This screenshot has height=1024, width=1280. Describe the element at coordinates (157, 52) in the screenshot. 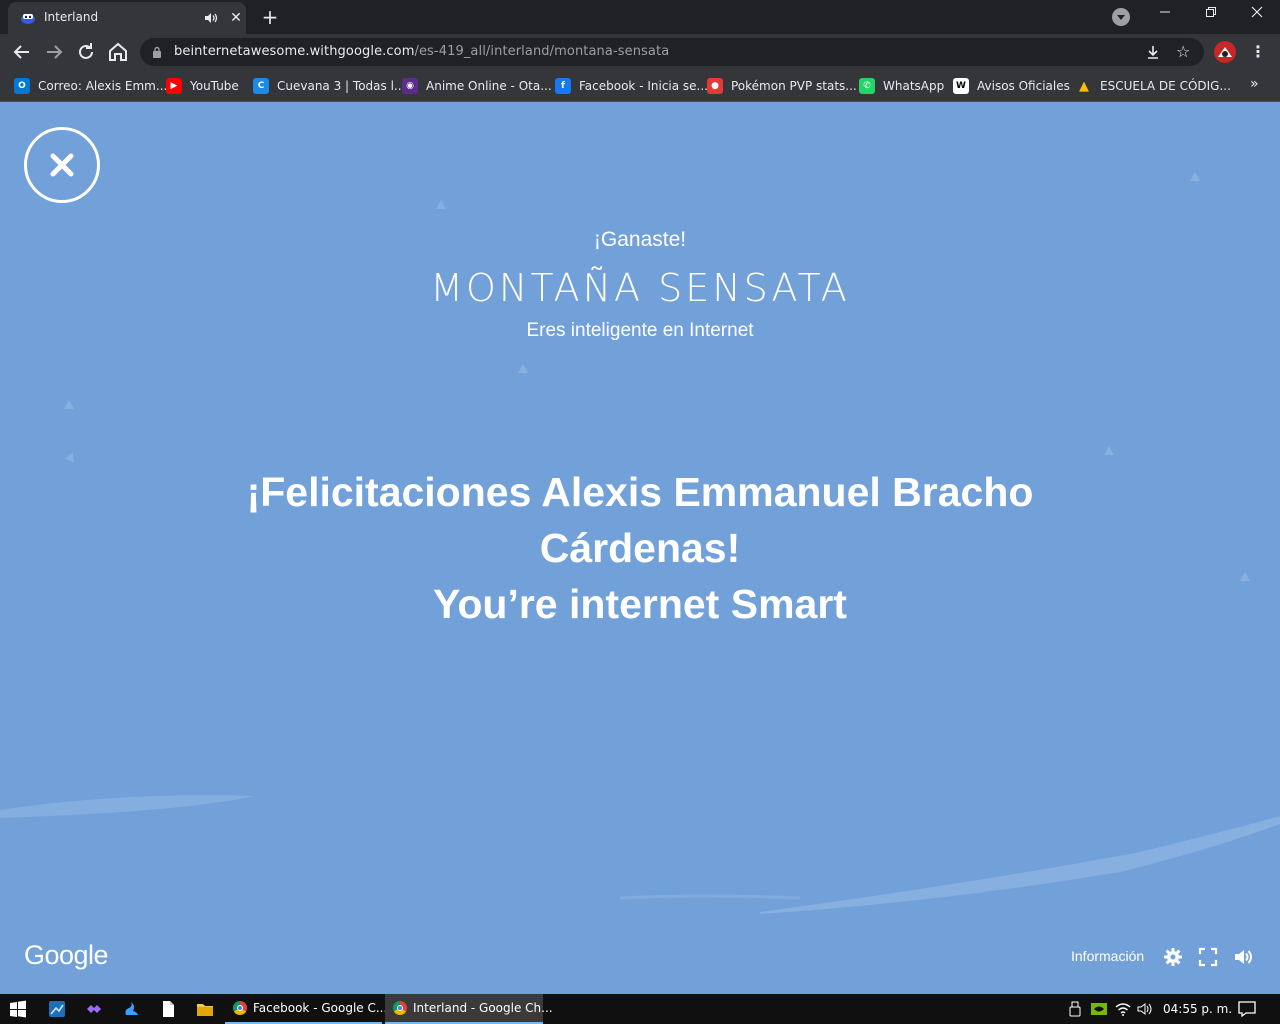

I see `lock-icon` at that location.